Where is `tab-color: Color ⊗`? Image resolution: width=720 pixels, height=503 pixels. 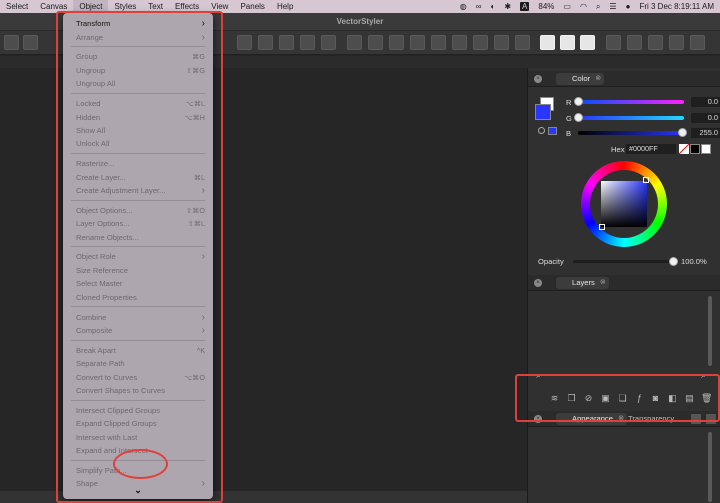
tab-color: Color ⊗ is located at coordinates (580, 79).